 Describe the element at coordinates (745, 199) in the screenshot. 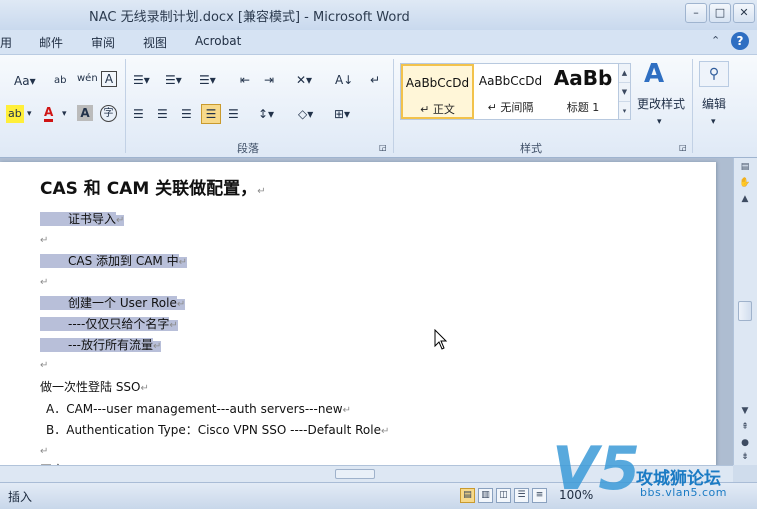

I see `scroll-up-icon: ▲` at that location.